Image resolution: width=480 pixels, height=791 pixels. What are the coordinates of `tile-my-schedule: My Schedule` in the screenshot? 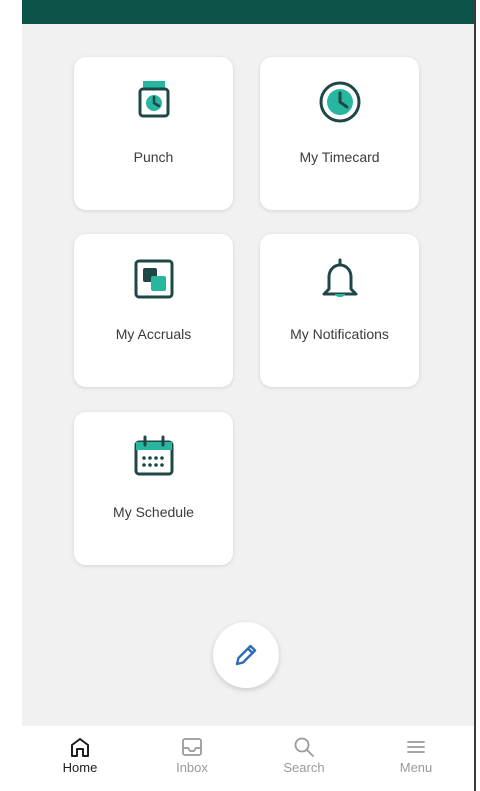 It's located at (153, 488).